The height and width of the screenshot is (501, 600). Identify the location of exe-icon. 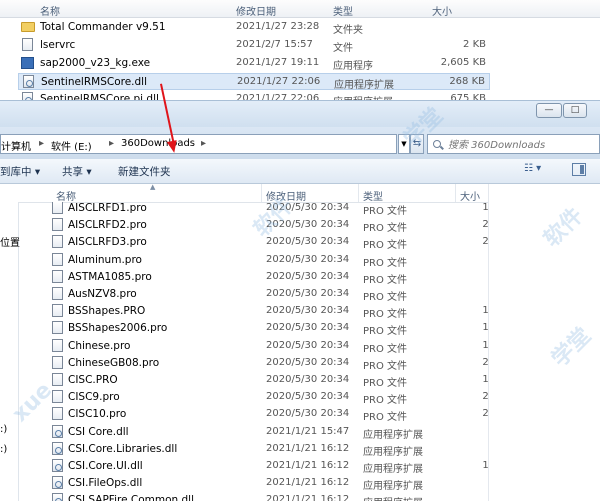
(27, 63).